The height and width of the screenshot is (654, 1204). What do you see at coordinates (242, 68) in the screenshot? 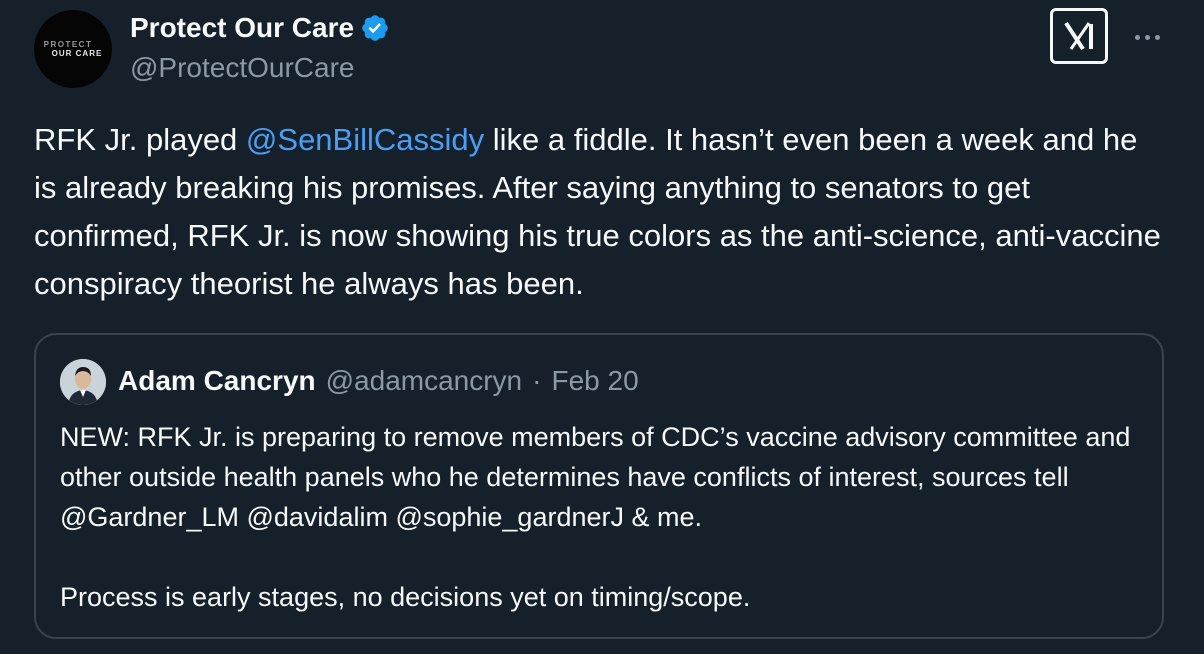
I see `author-handle: @ProtectOurCare` at bounding box center [242, 68].